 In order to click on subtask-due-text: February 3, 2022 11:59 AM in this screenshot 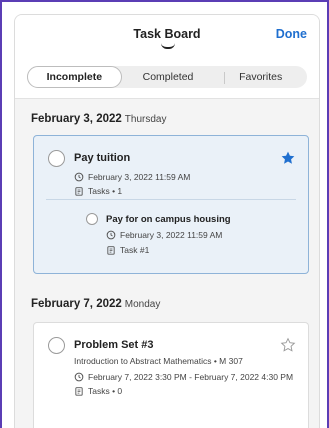, I will do `click(171, 235)`.